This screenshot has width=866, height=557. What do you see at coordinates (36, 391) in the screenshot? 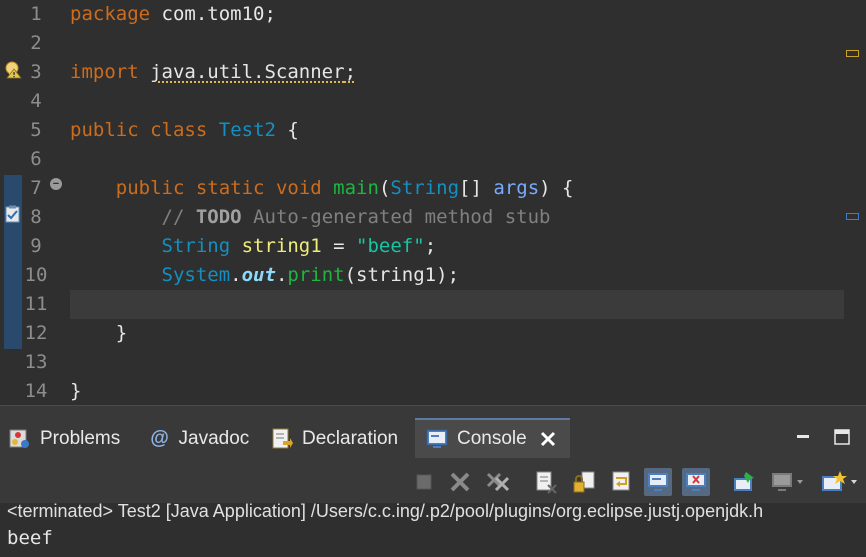
I see `line-number: 14` at bounding box center [36, 391].